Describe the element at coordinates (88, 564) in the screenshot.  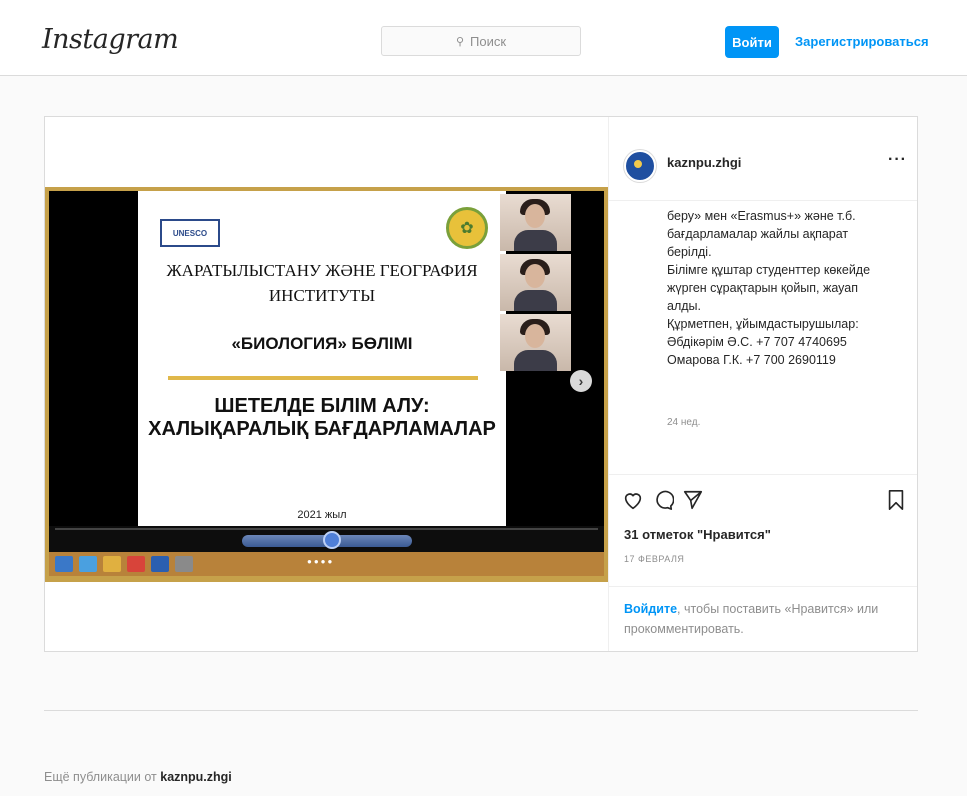
I see `browser-icon` at that location.